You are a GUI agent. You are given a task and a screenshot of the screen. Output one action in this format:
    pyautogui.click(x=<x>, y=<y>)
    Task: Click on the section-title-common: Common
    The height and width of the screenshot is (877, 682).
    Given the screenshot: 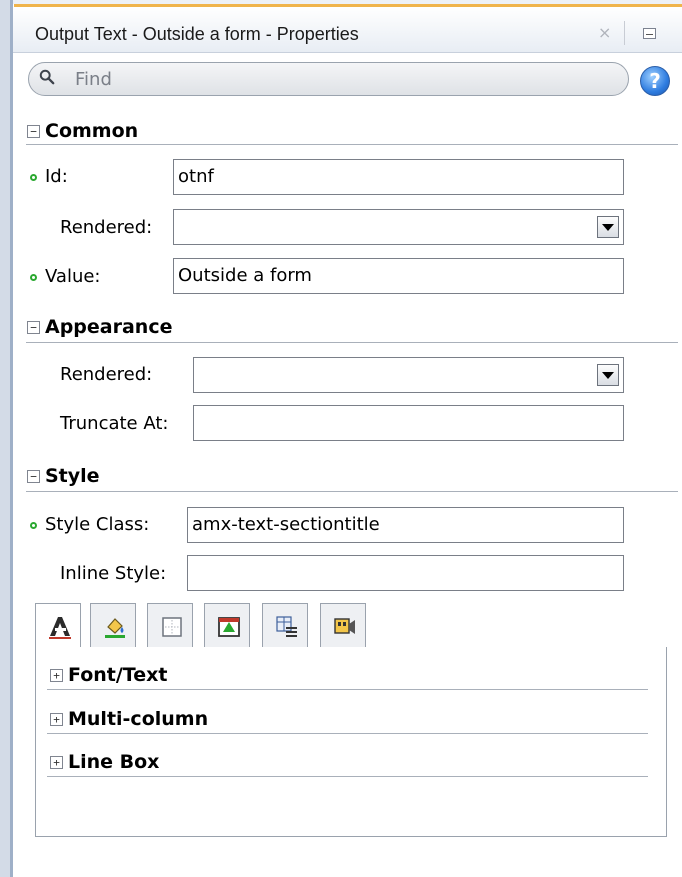 What is the action you would take?
    pyautogui.click(x=92, y=131)
    